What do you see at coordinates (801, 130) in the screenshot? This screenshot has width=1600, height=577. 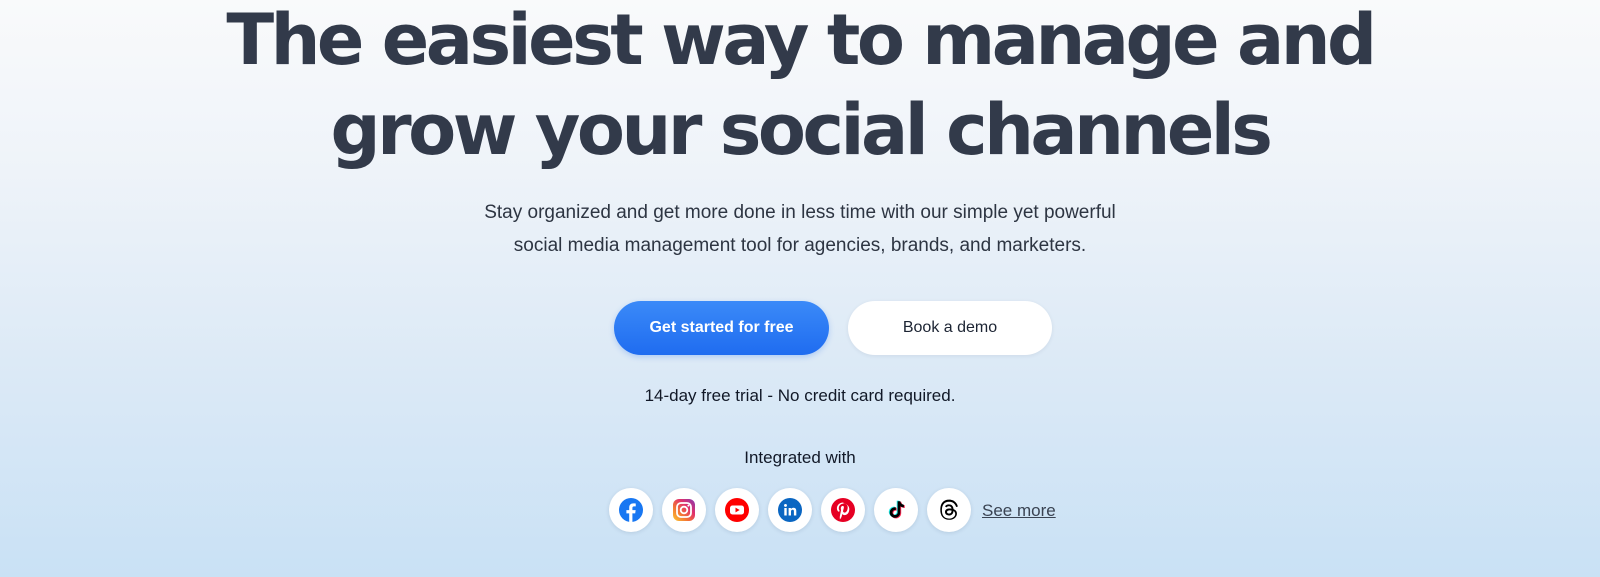 I see `headline-line-2: grow your social channels` at bounding box center [801, 130].